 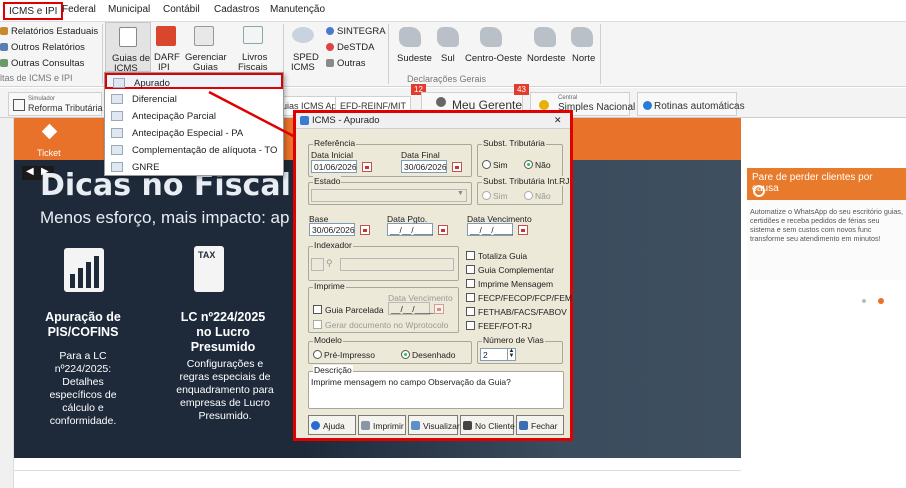 What do you see at coordinates (470, 311) in the screenshot?
I see `fethab-checkbox` at bounding box center [470, 311].